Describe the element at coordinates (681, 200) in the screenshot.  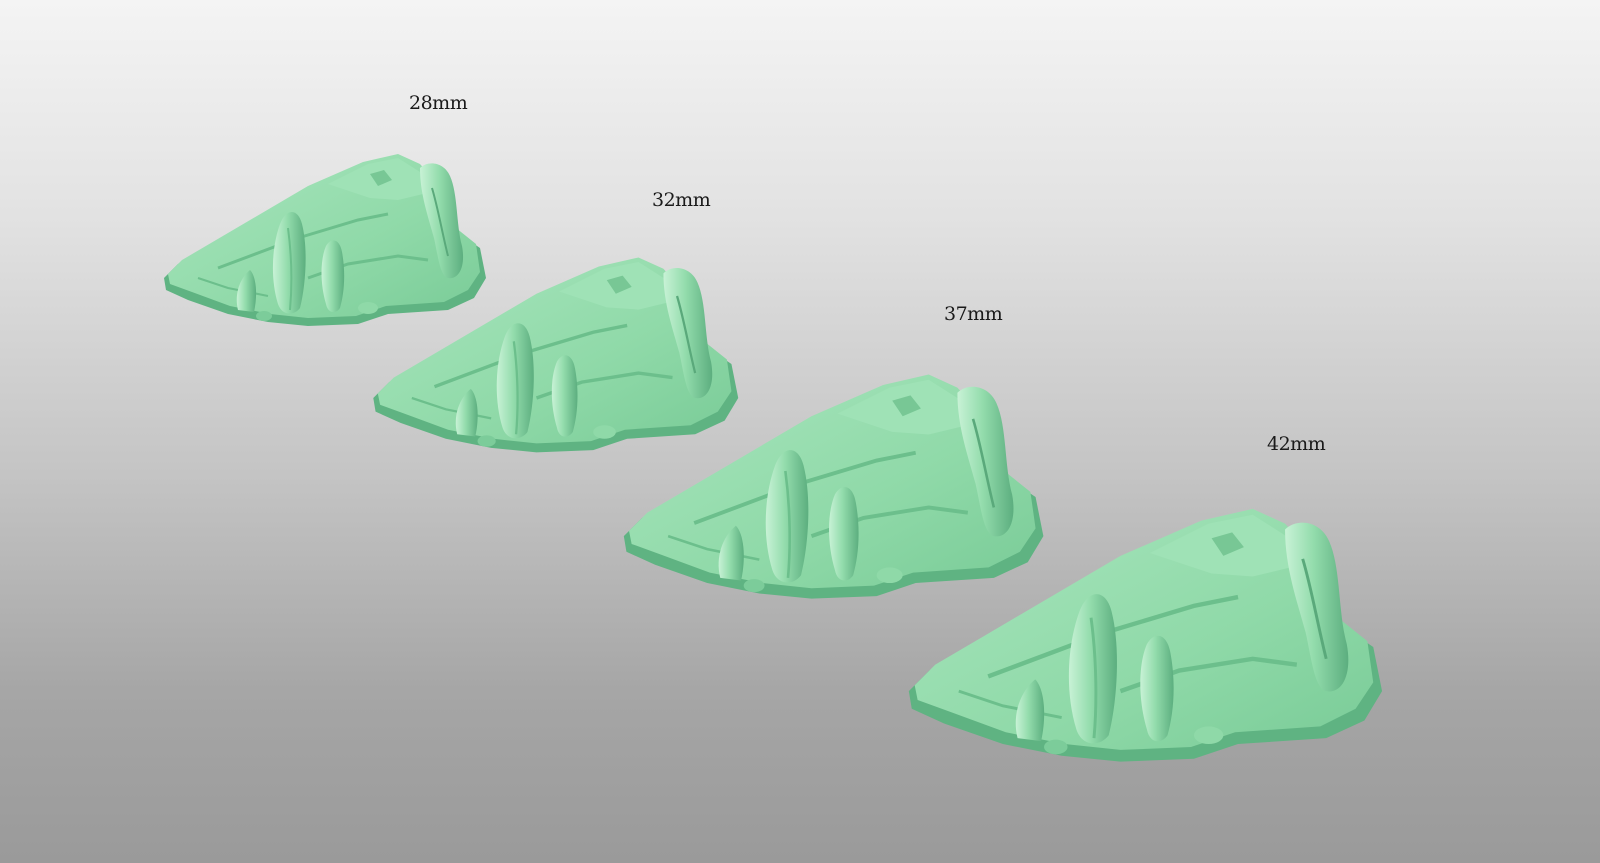
I see `scale-label-32mm: 32mm` at that location.